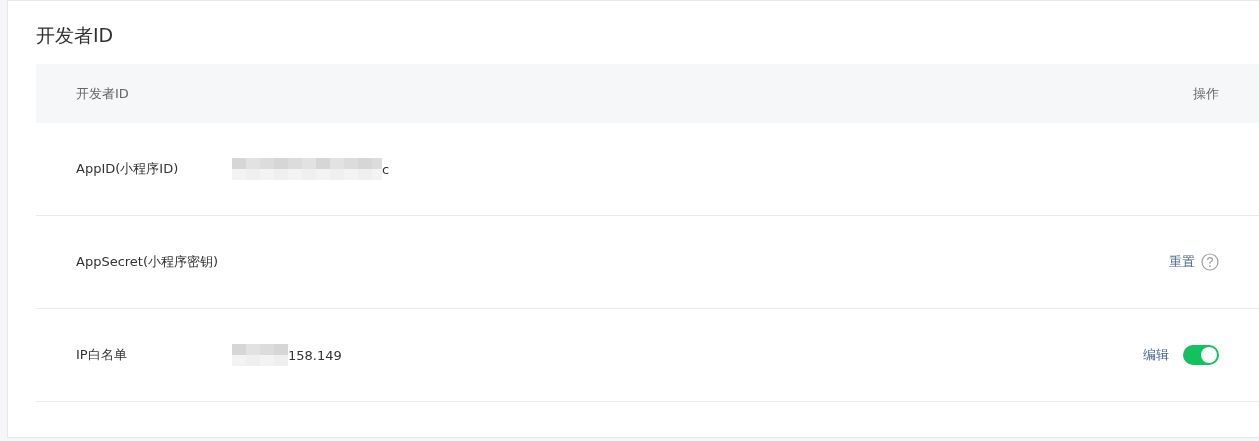  I want to click on row-label: AppID(小程序ID), so click(128, 169).